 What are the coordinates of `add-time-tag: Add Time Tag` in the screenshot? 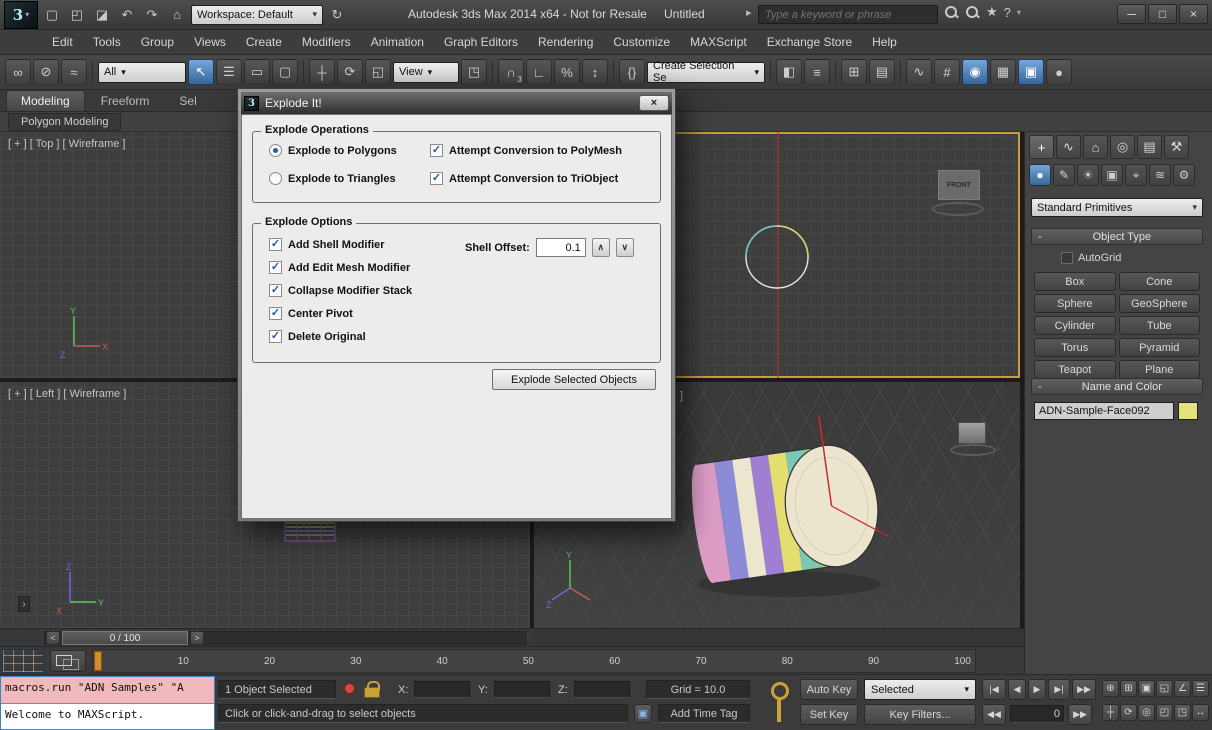 It's located at (704, 713).